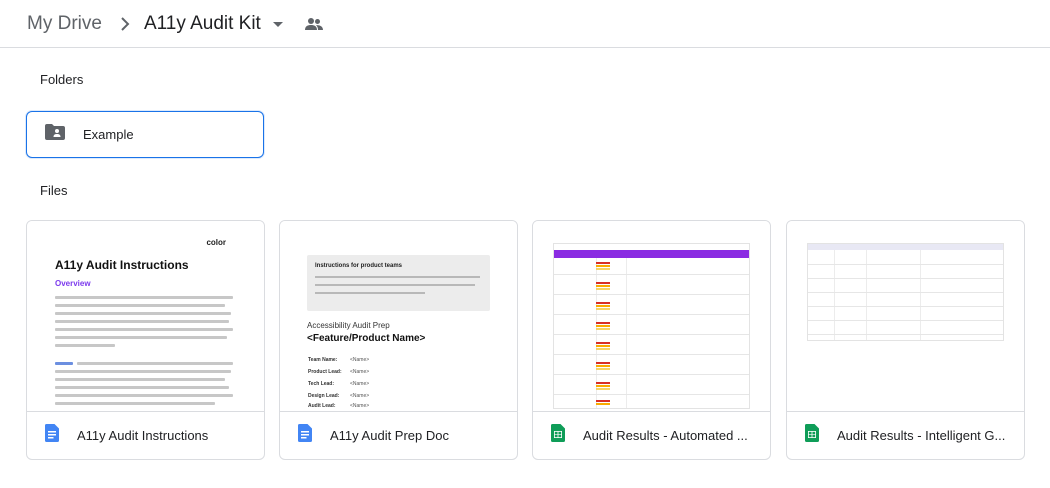 This screenshot has height=488, width=1050. I want to click on breadcrumb-my-drive: My Drive, so click(64, 24).